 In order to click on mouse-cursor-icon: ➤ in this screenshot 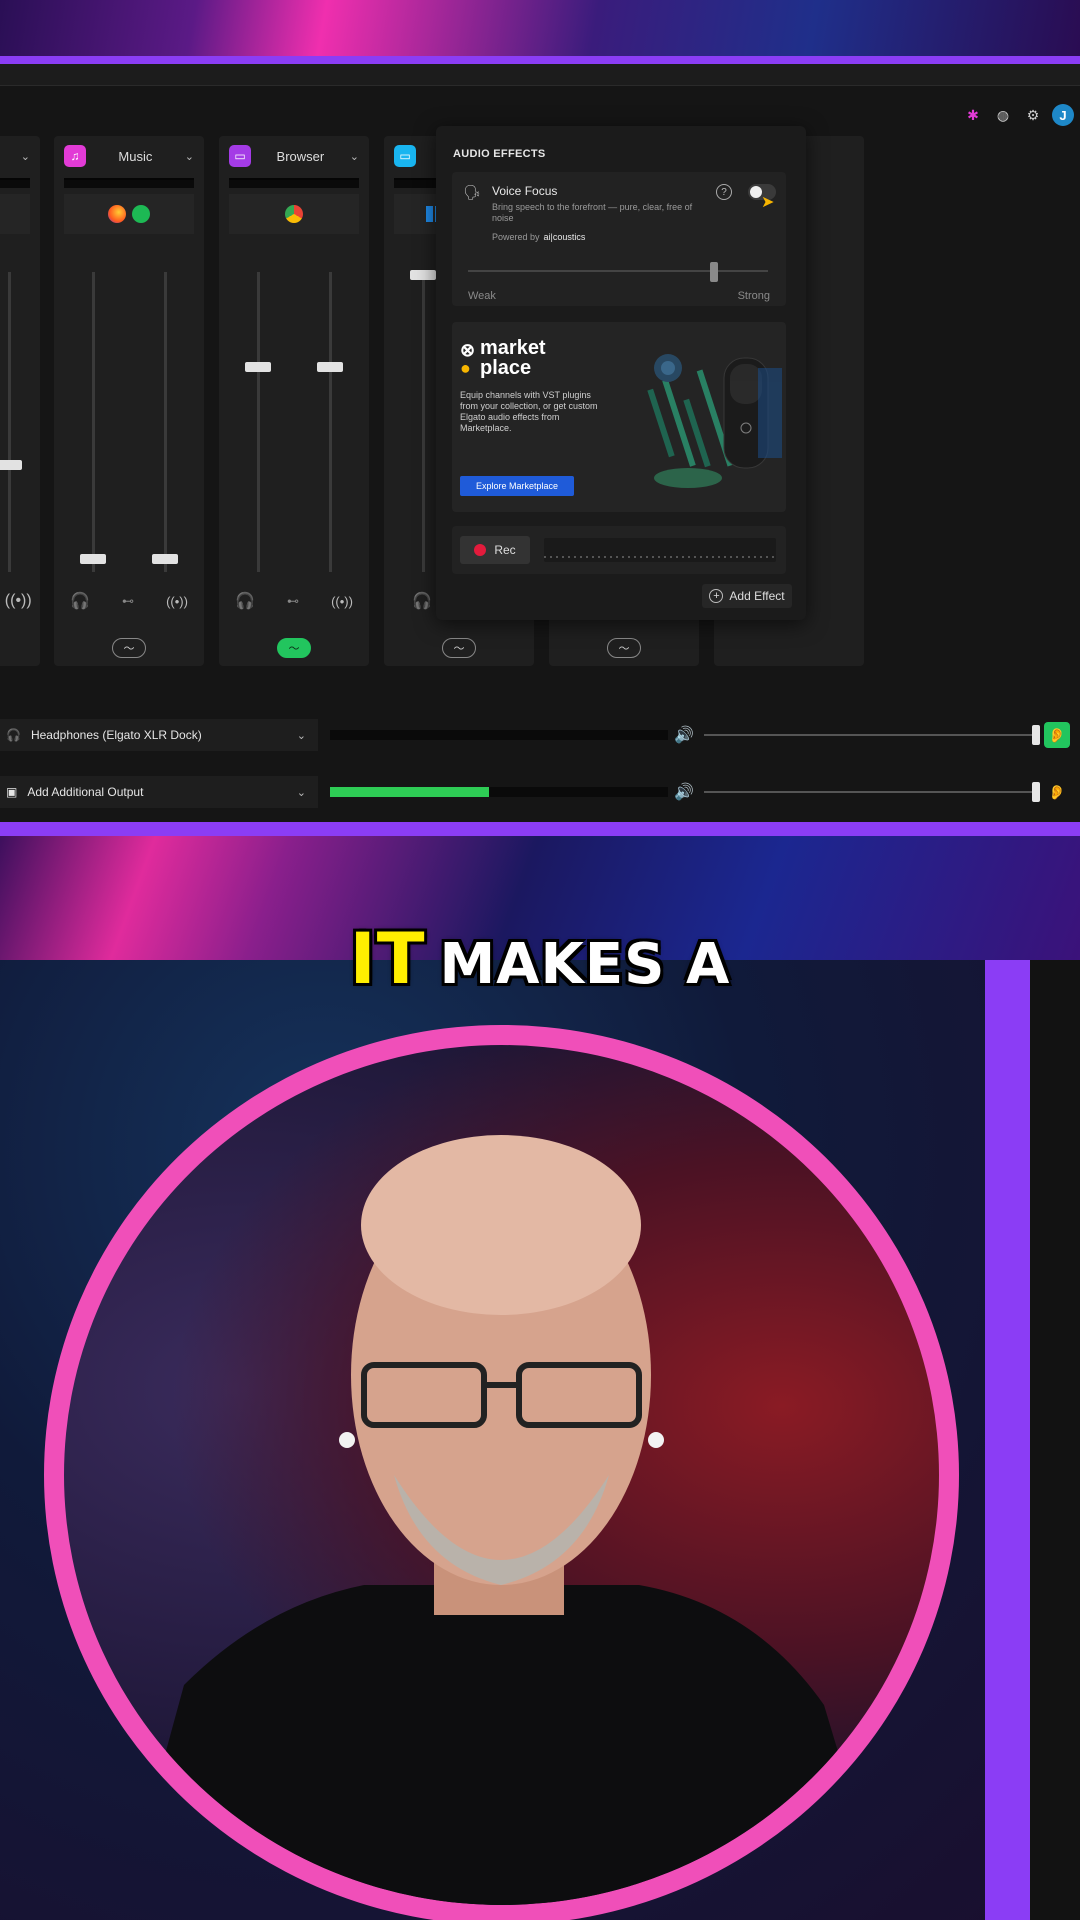, I will do `click(768, 202)`.